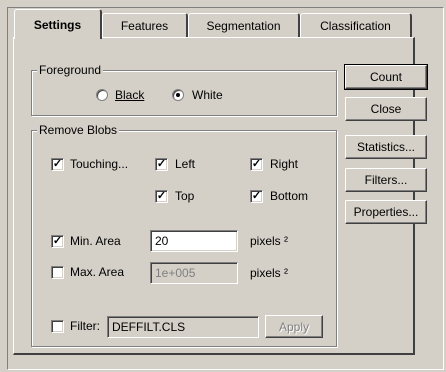 The height and width of the screenshot is (372, 446). I want to click on tab-label: Settings, so click(57, 24).